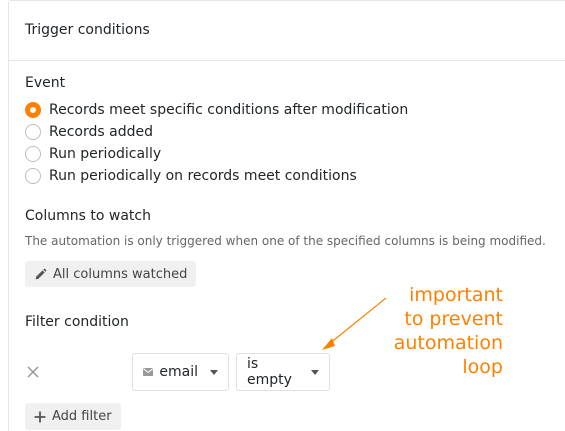 The width and height of the screenshot is (565, 431). Describe the element at coordinates (45, 83) in the screenshot. I see `event-label: Event` at that location.